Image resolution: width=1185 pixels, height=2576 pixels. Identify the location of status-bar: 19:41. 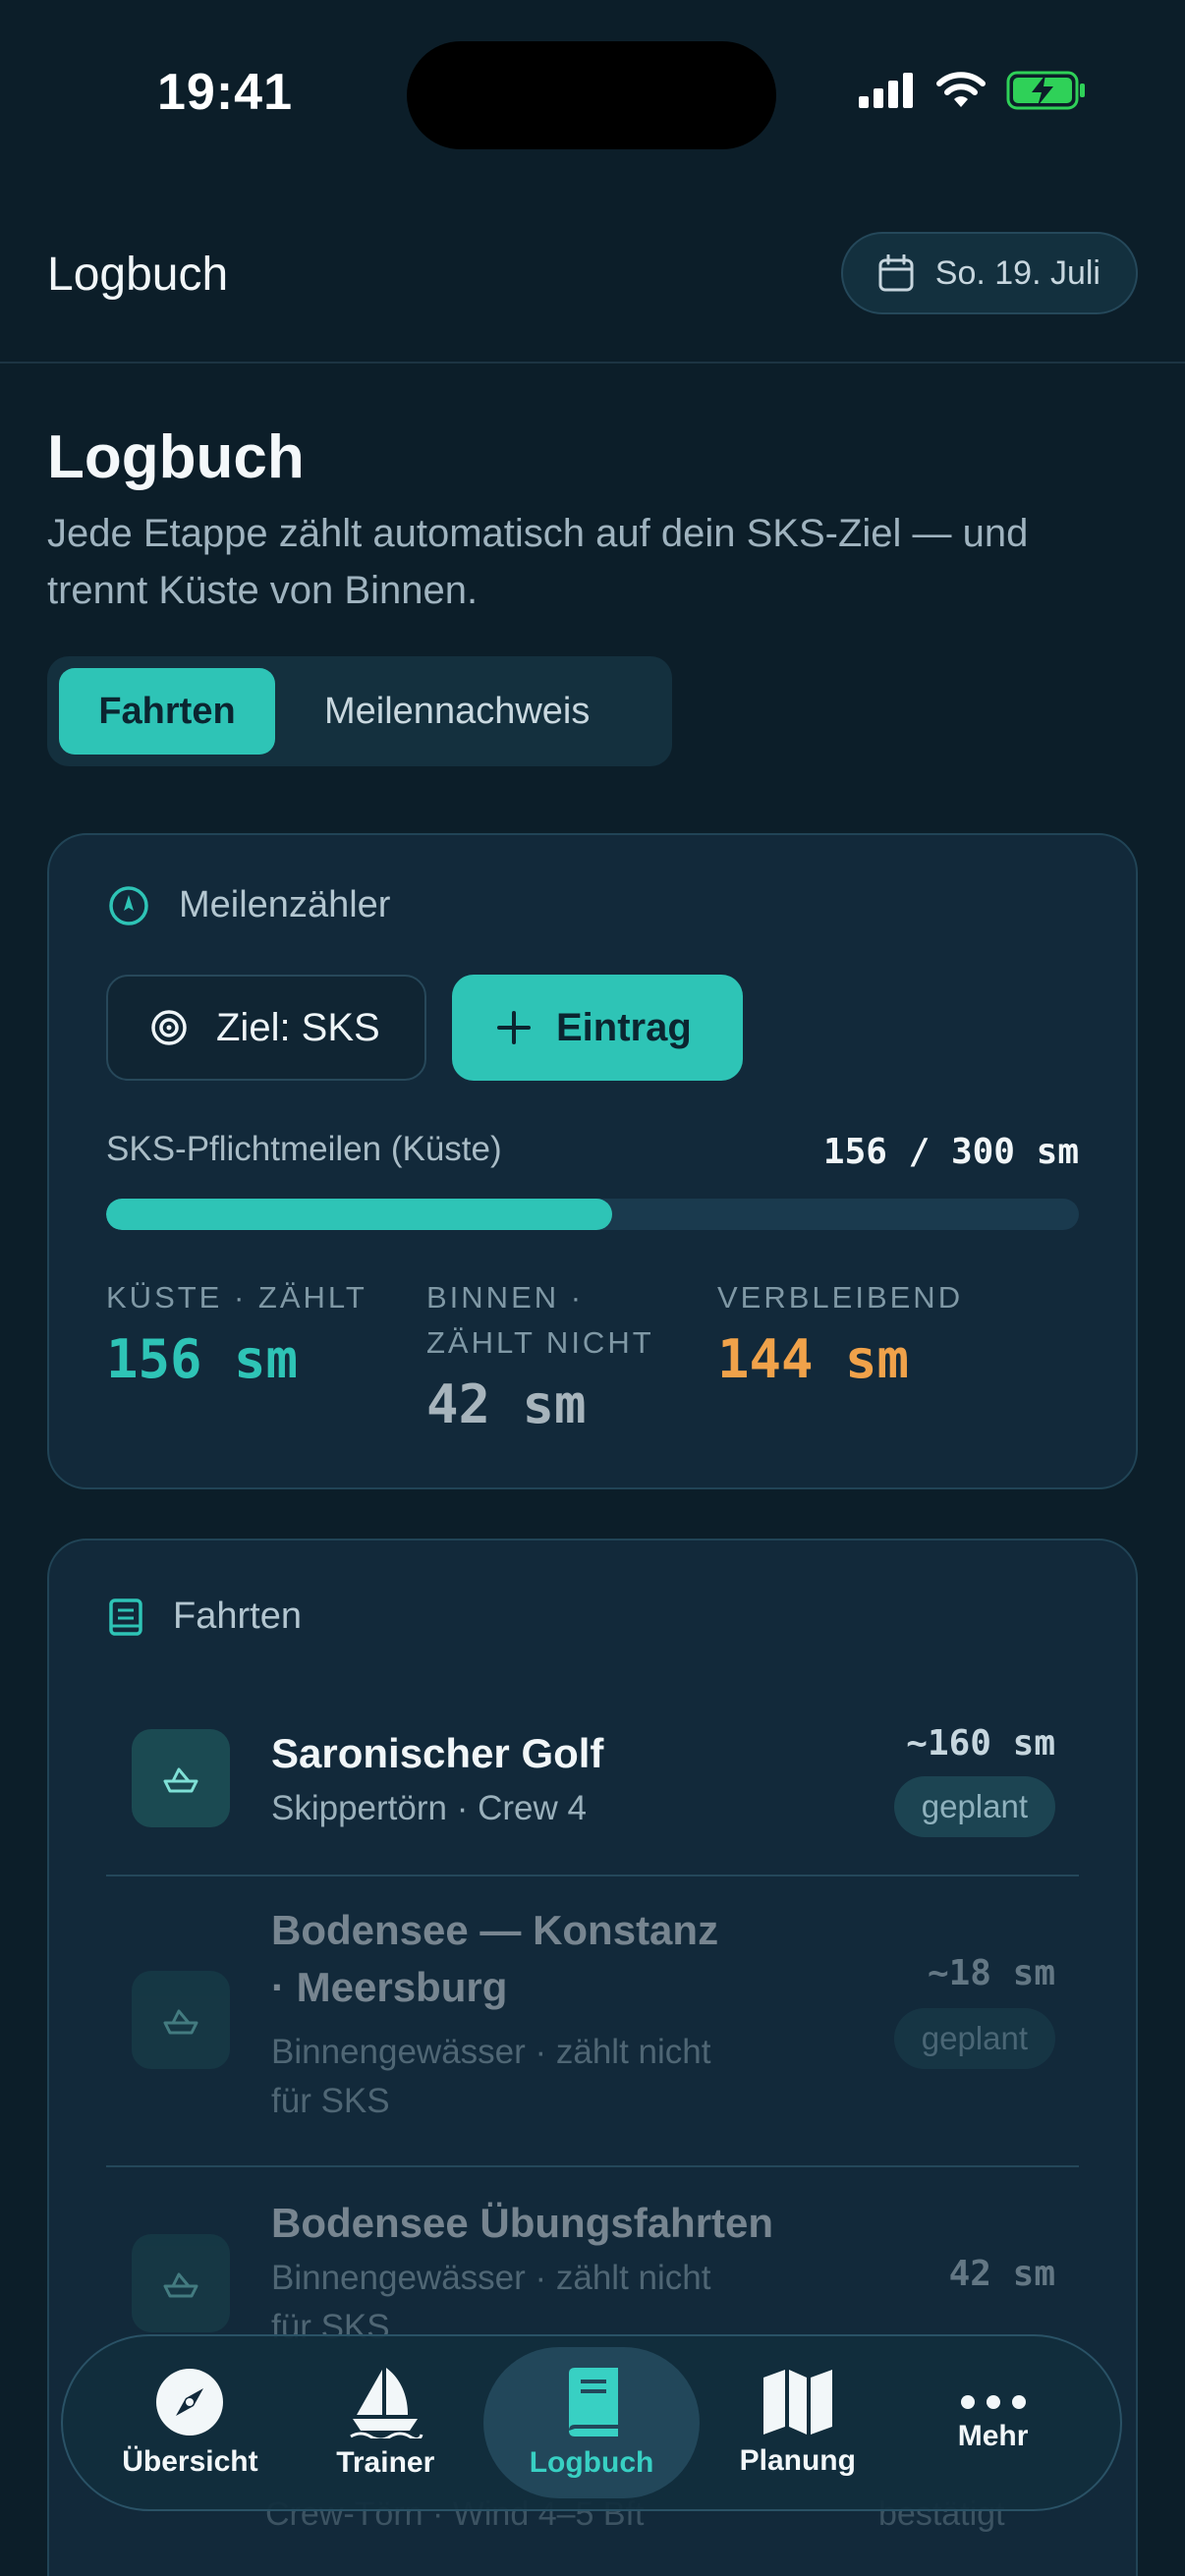
(592, 93).